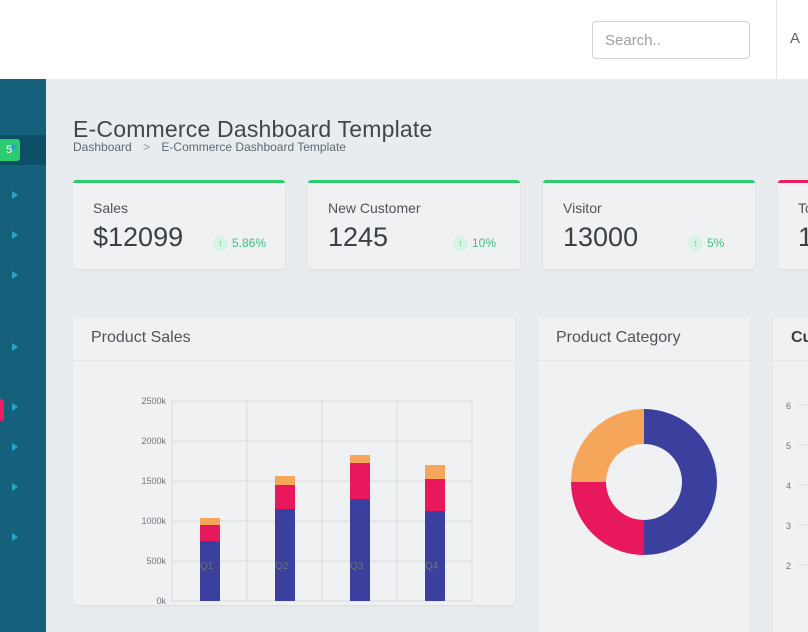 The height and width of the screenshot is (632, 808). Describe the element at coordinates (803, 208) in the screenshot. I see `stat-label: To` at that location.